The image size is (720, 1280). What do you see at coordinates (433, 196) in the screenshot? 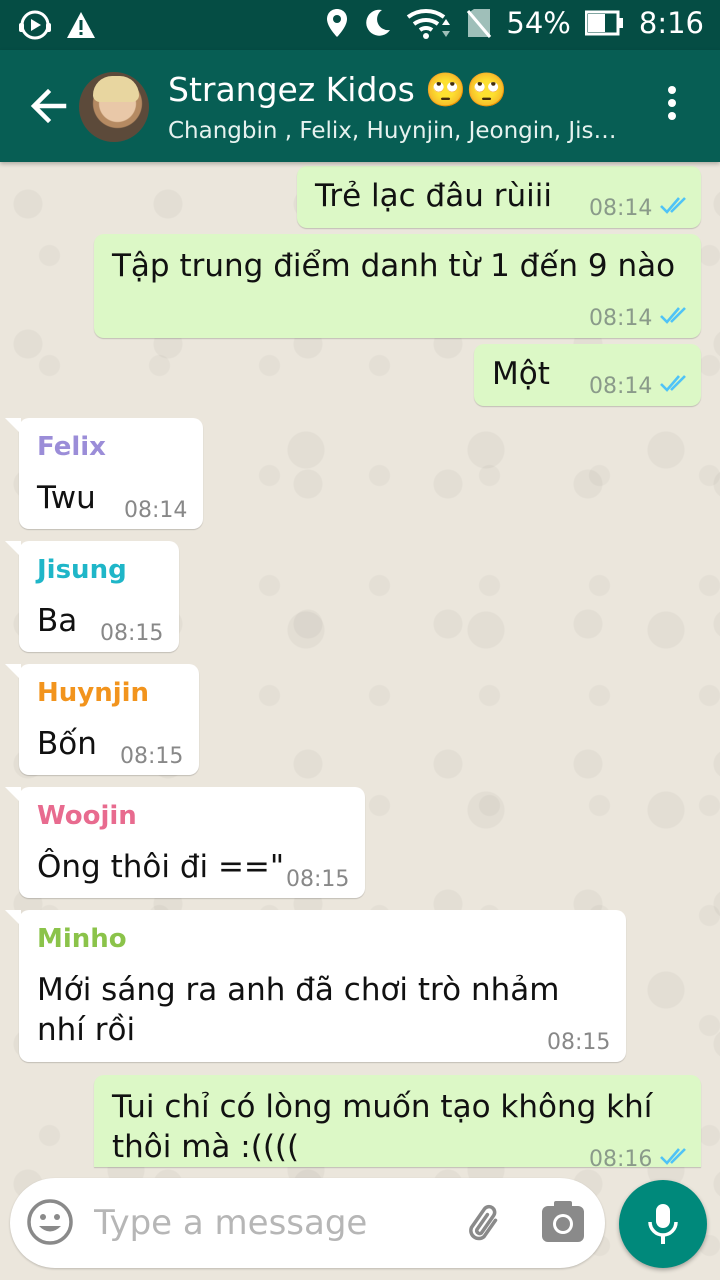
I see `message-text: Trẻ lạc đâu rùiii` at bounding box center [433, 196].